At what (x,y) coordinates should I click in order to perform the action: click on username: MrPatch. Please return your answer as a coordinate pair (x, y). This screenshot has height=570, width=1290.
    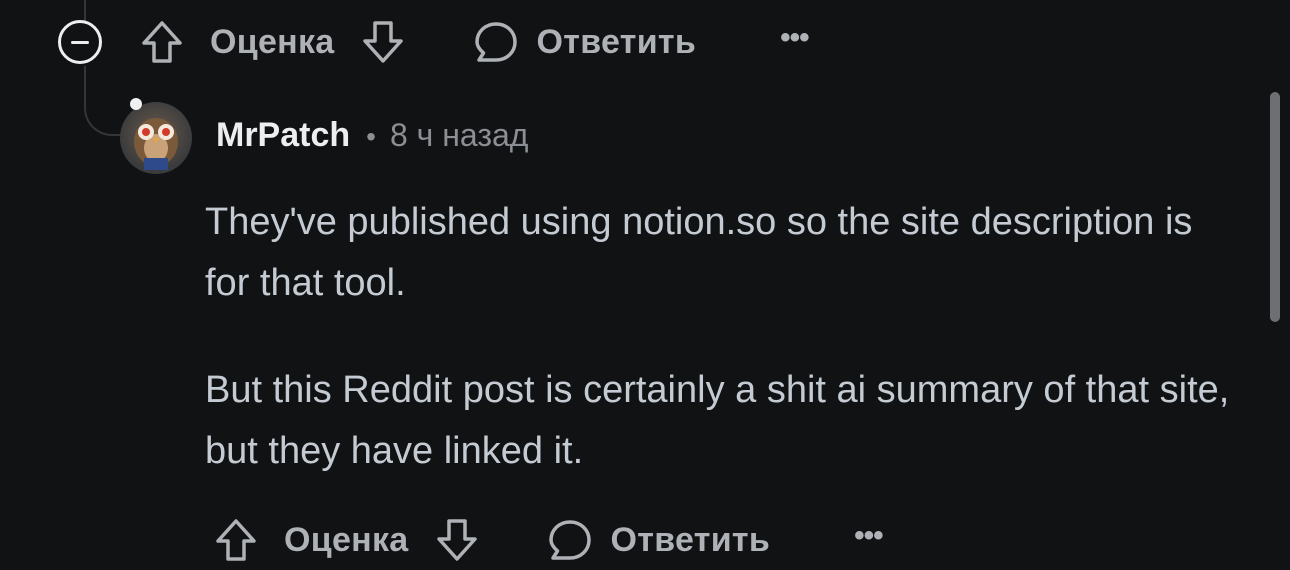
    Looking at the image, I should click on (283, 135).